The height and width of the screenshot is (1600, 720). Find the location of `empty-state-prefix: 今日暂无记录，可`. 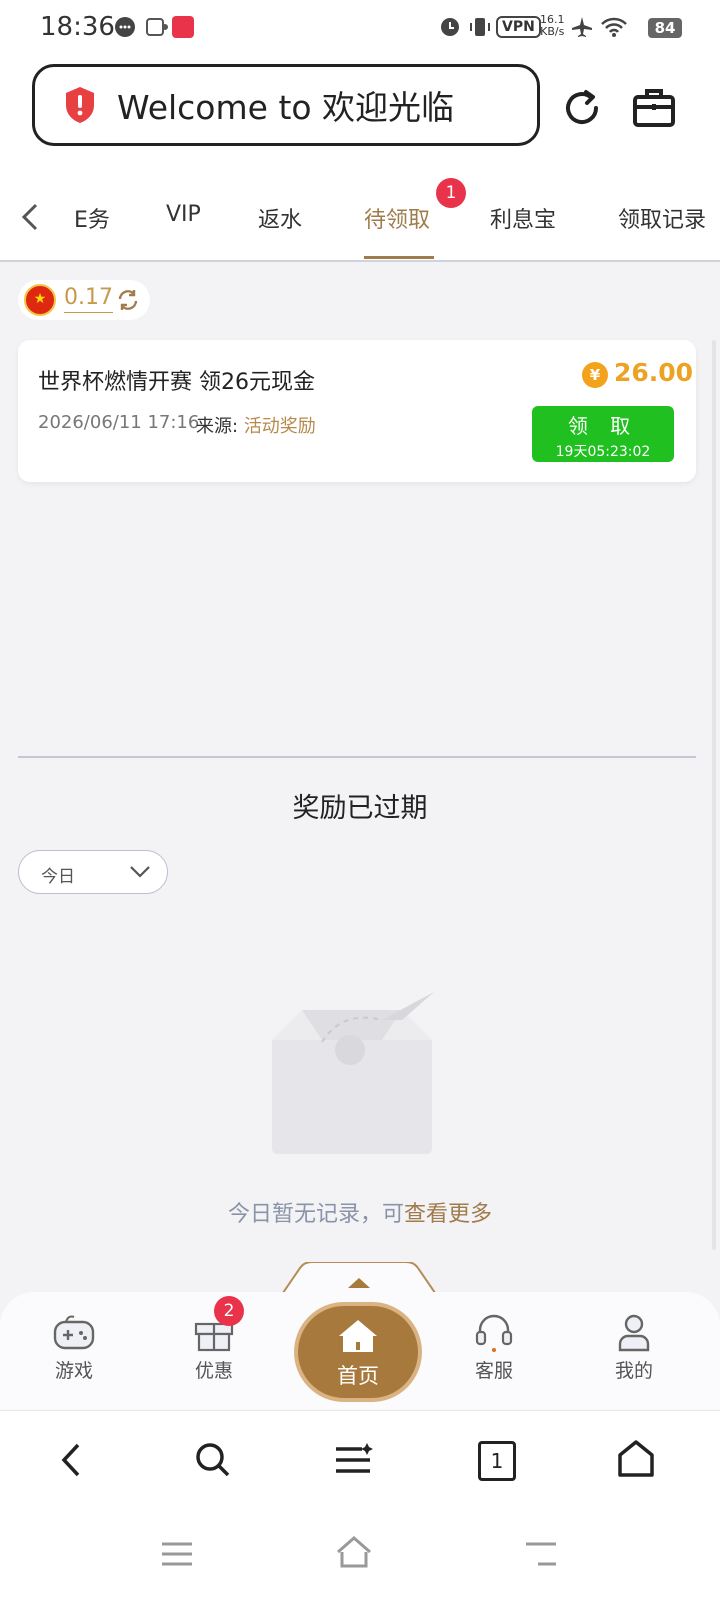

empty-state-prefix: 今日暂无记录，可 is located at coordinates (315, 1214).